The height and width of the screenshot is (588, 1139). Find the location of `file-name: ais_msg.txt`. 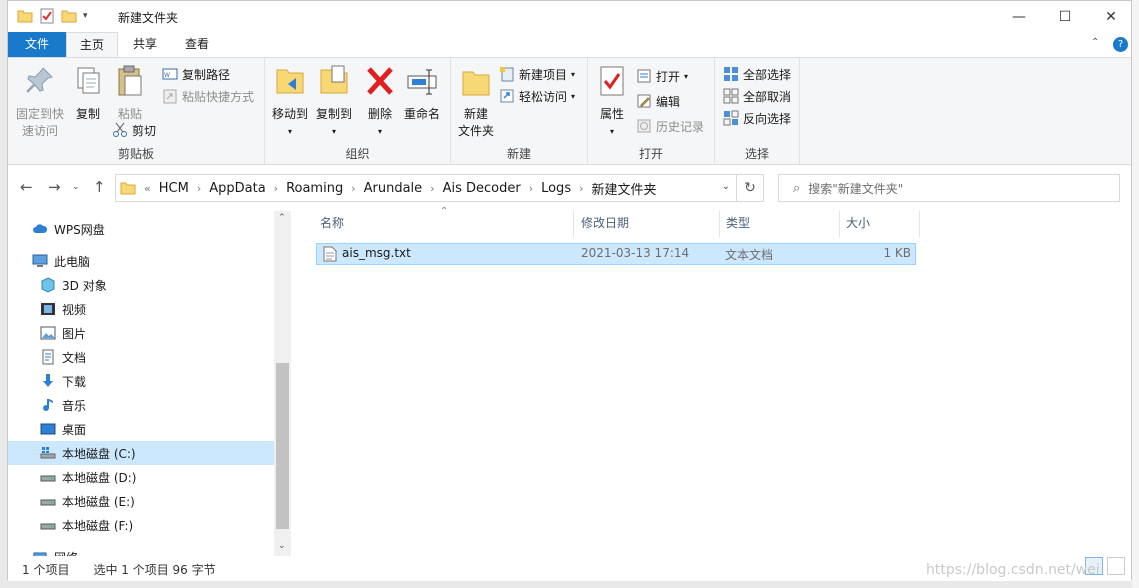

file-name: ais_msg.txt is located at coordinates (376, 253).